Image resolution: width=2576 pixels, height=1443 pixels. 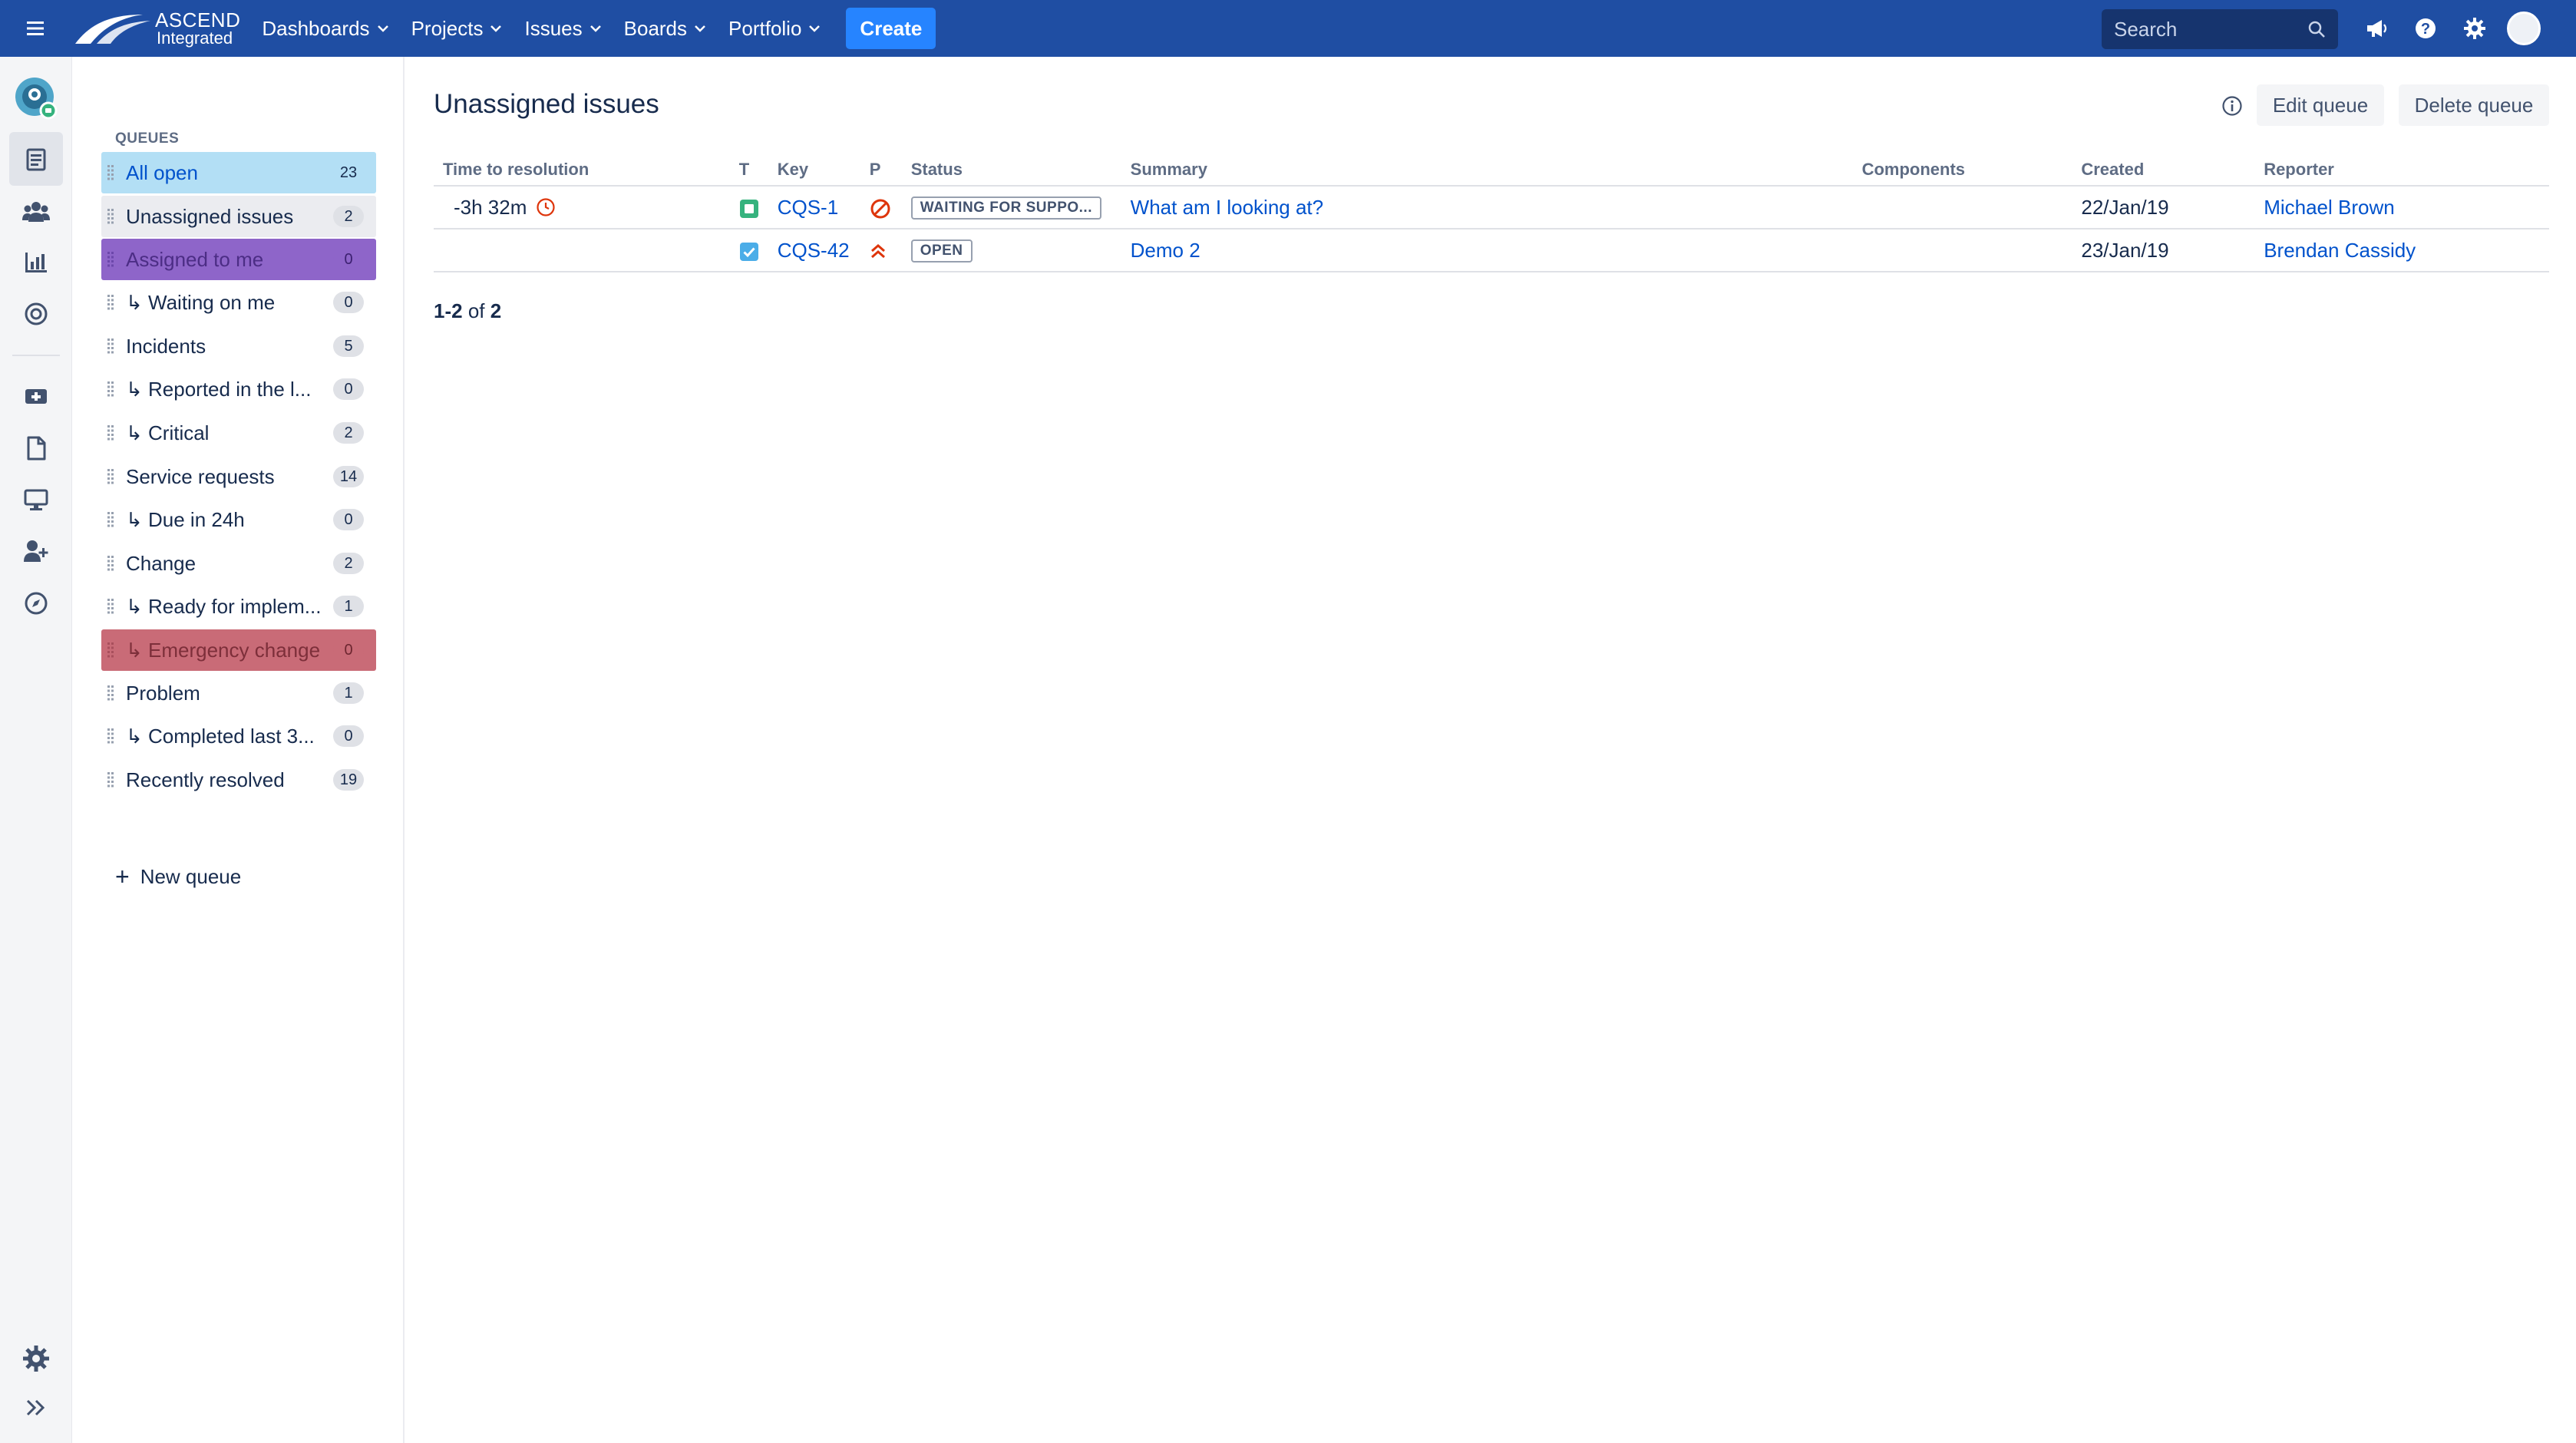 What do you see at coordinates (1011, 170) in the screenshot?
I see `column-header-status: Status` at bounding box center [1011, 170].